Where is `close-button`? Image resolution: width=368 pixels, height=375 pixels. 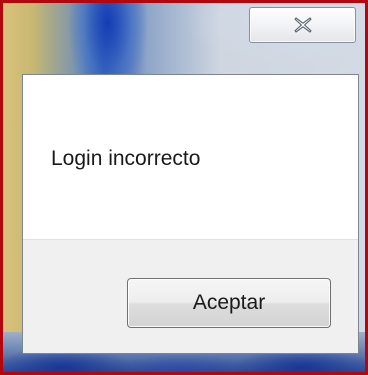 close-button is located at coordinates (302, 25).